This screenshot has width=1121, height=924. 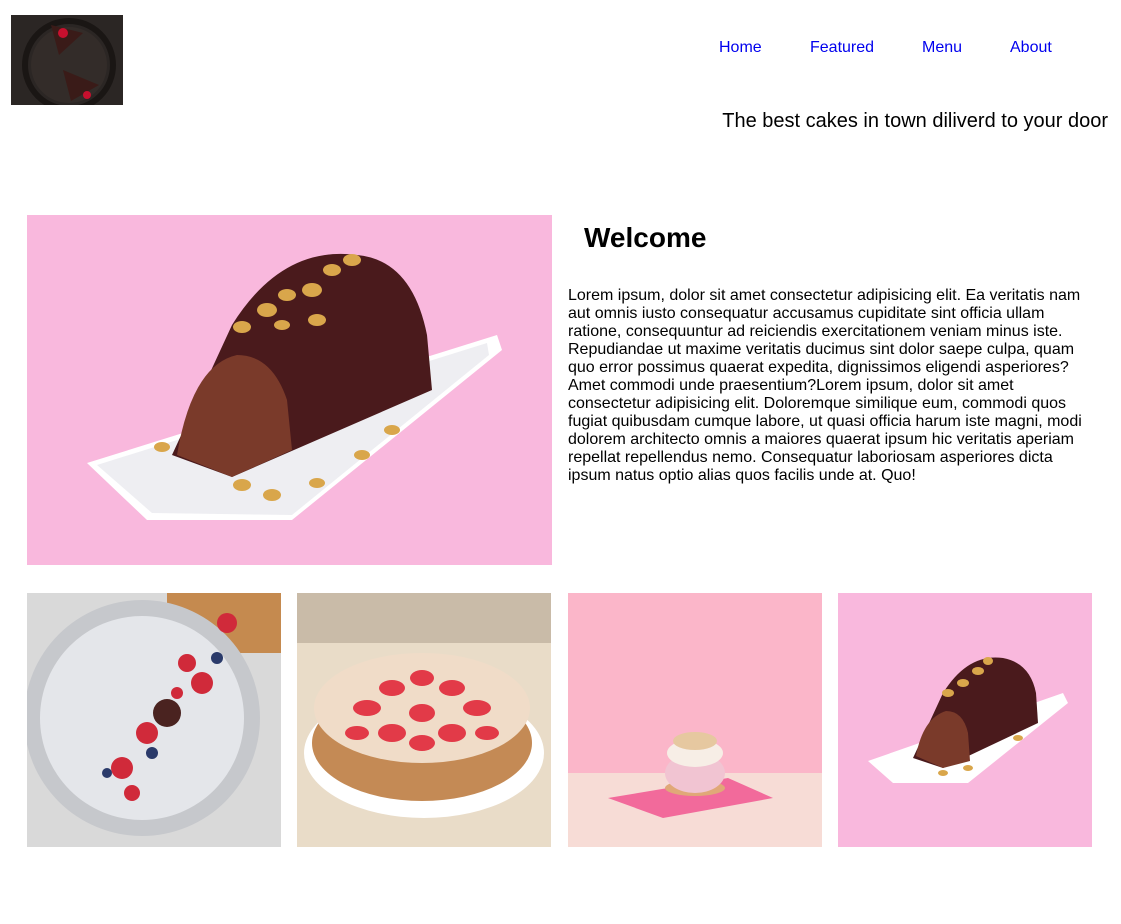 I want to click on logo-image, so click(x=67, y=60).